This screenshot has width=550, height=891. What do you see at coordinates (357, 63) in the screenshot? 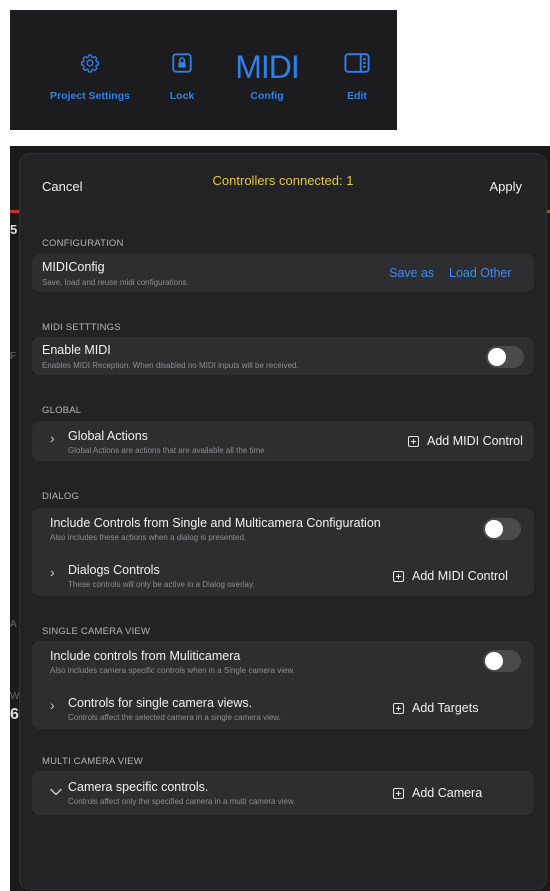
I see `edit-panel-icon` at bounding box center [357, 63].